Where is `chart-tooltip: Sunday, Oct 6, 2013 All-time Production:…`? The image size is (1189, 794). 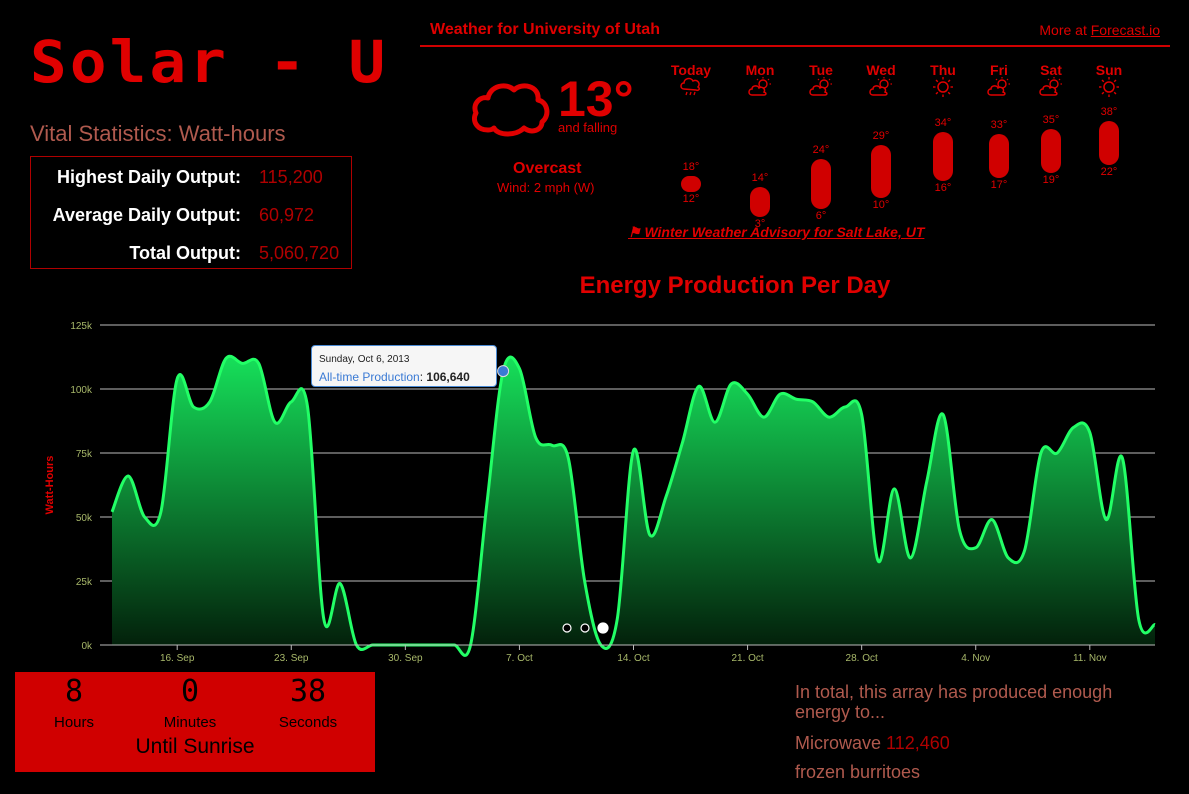
chart-tooltip: Sunday, Oct 6, 2013 All-time Production:… is located at coordinates (404, 366).